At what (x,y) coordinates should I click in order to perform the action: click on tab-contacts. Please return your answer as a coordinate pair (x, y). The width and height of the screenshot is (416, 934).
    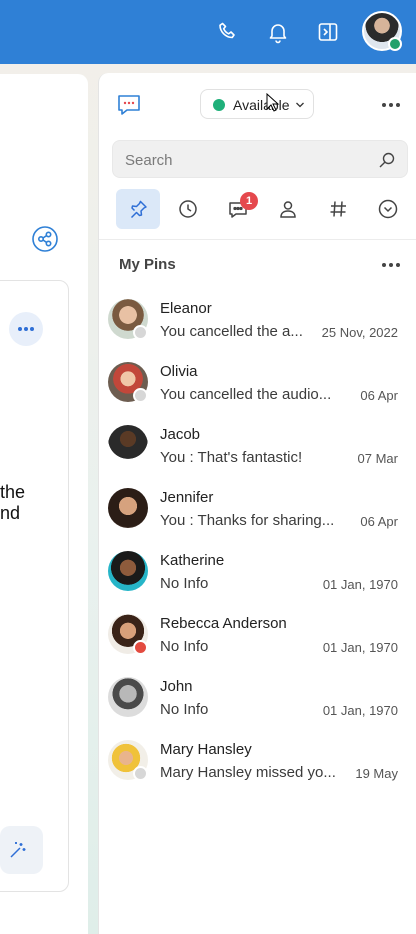
    Looking at the image, I should click on (288, 209).